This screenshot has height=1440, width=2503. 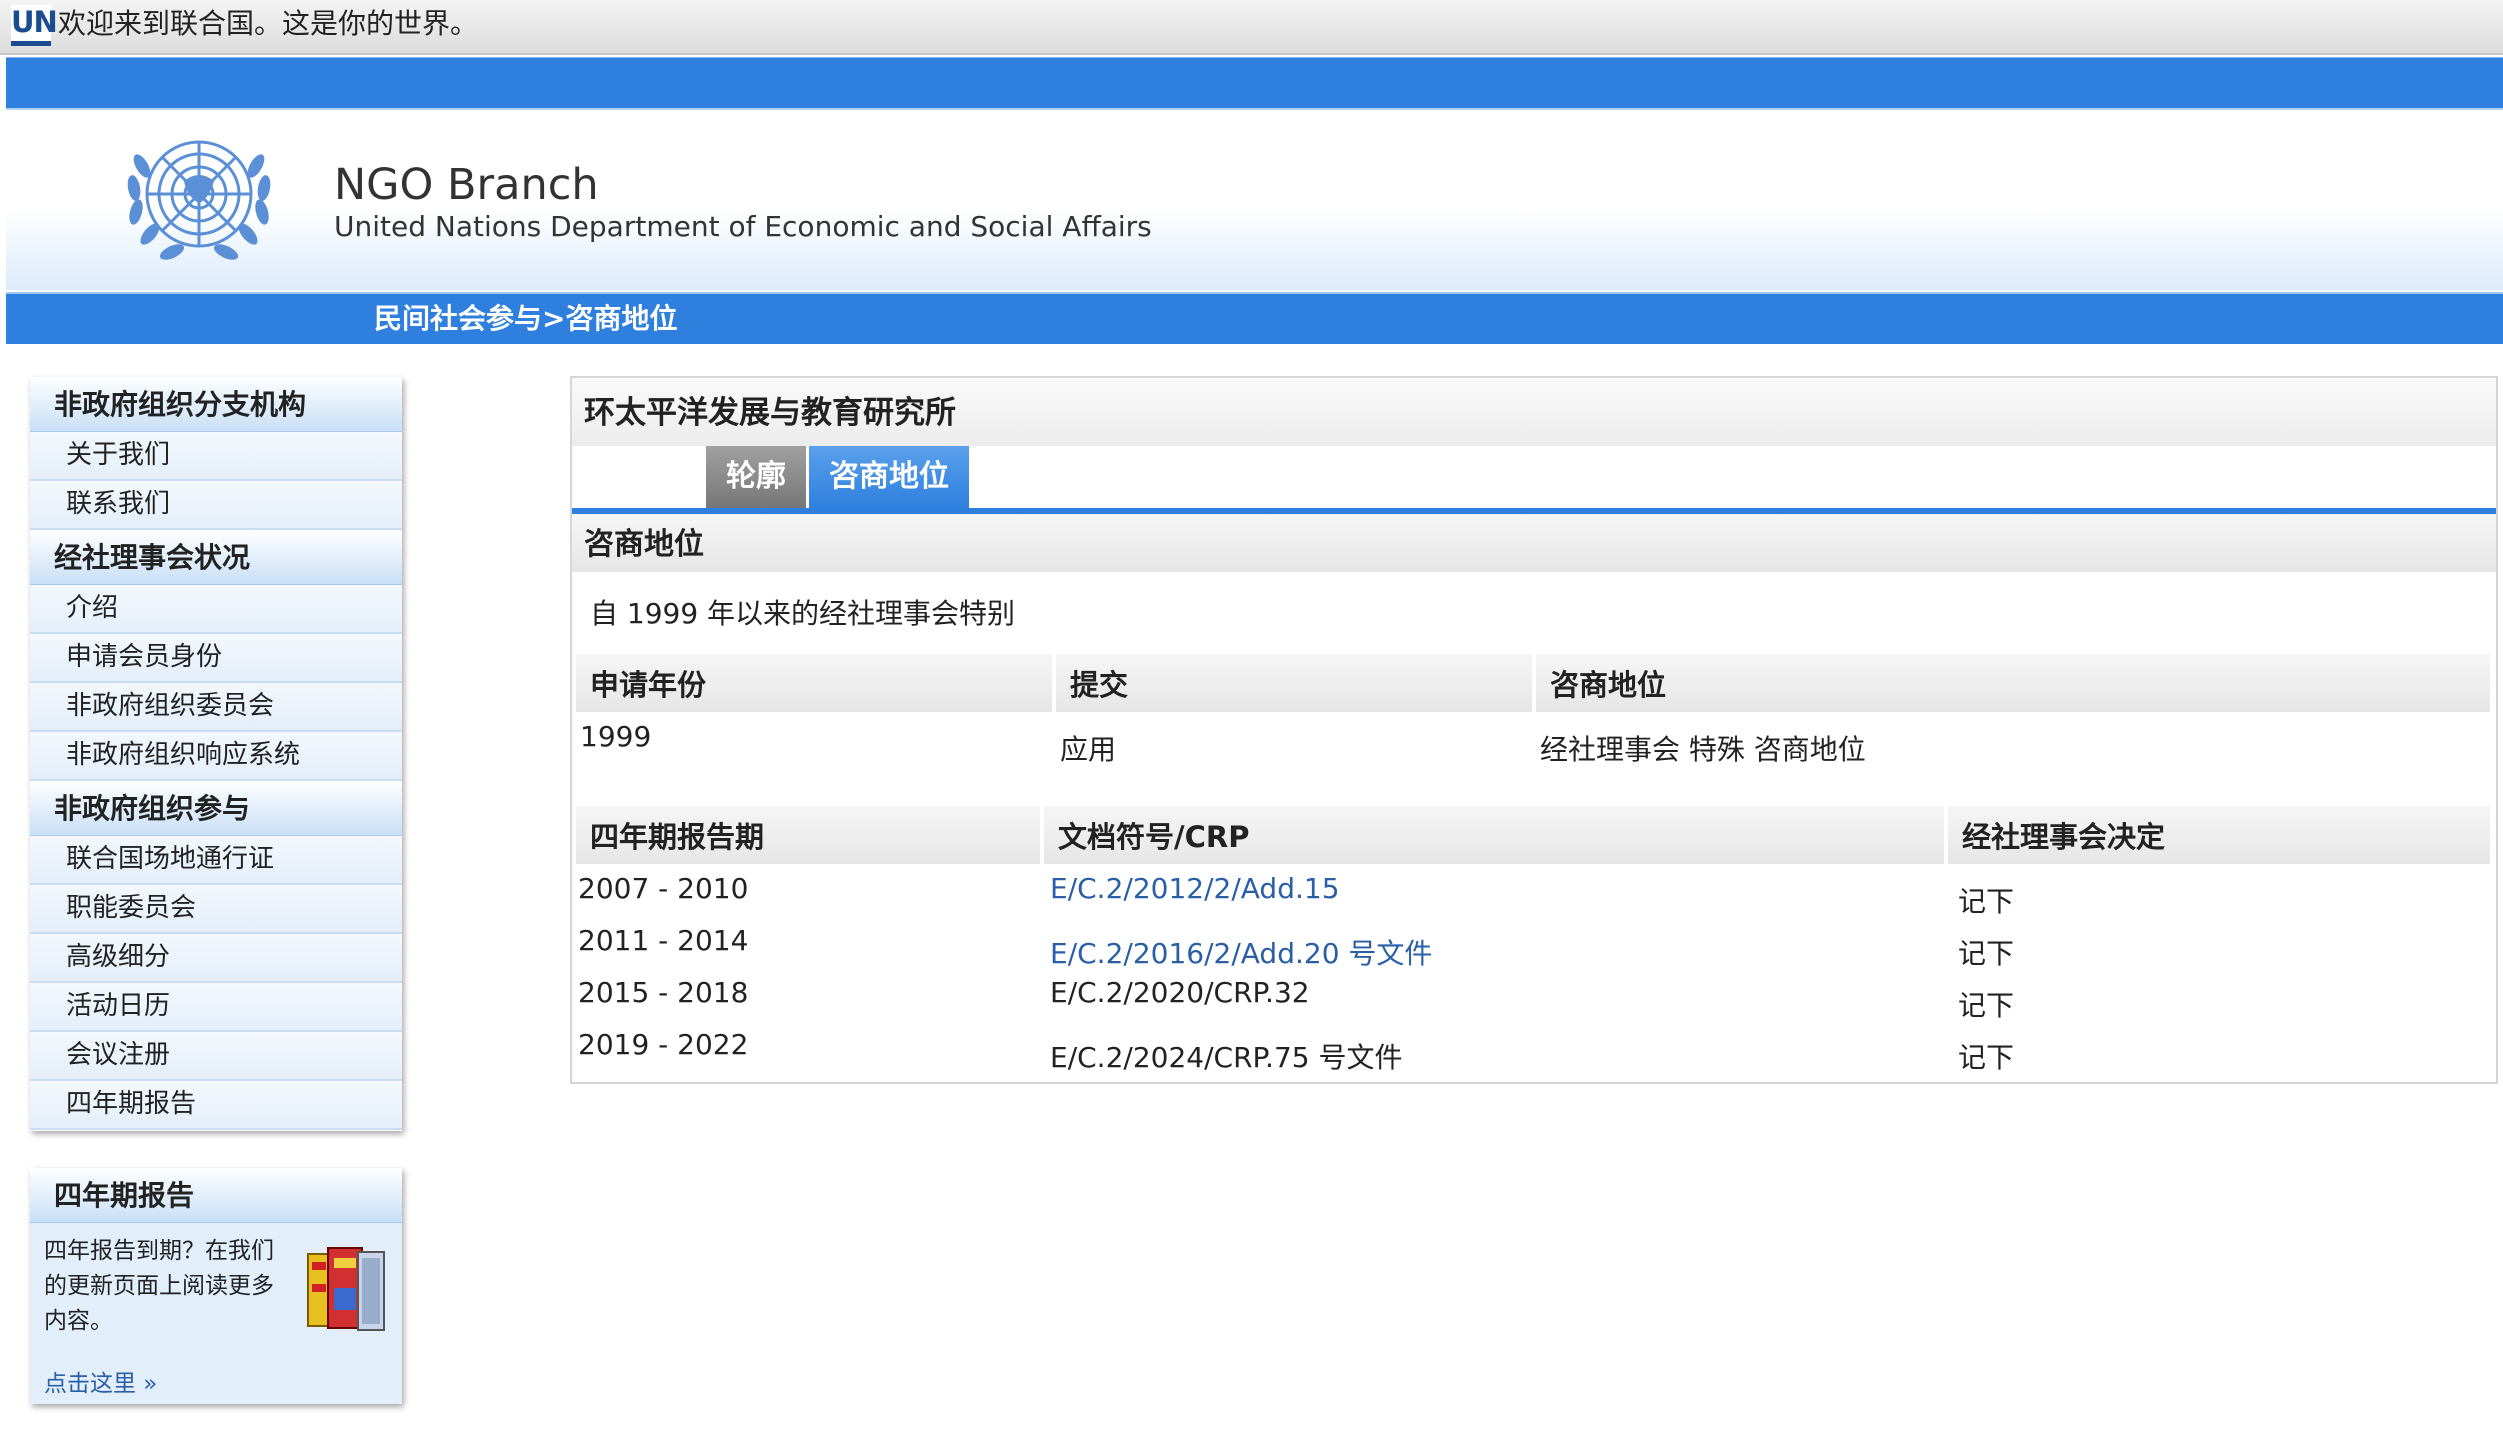 What do you see at coordinates (216, 1056) in the screenshot?
I see `sidebar-item-meeting-registration: 会议注册` at bounding box center [216, 1056].